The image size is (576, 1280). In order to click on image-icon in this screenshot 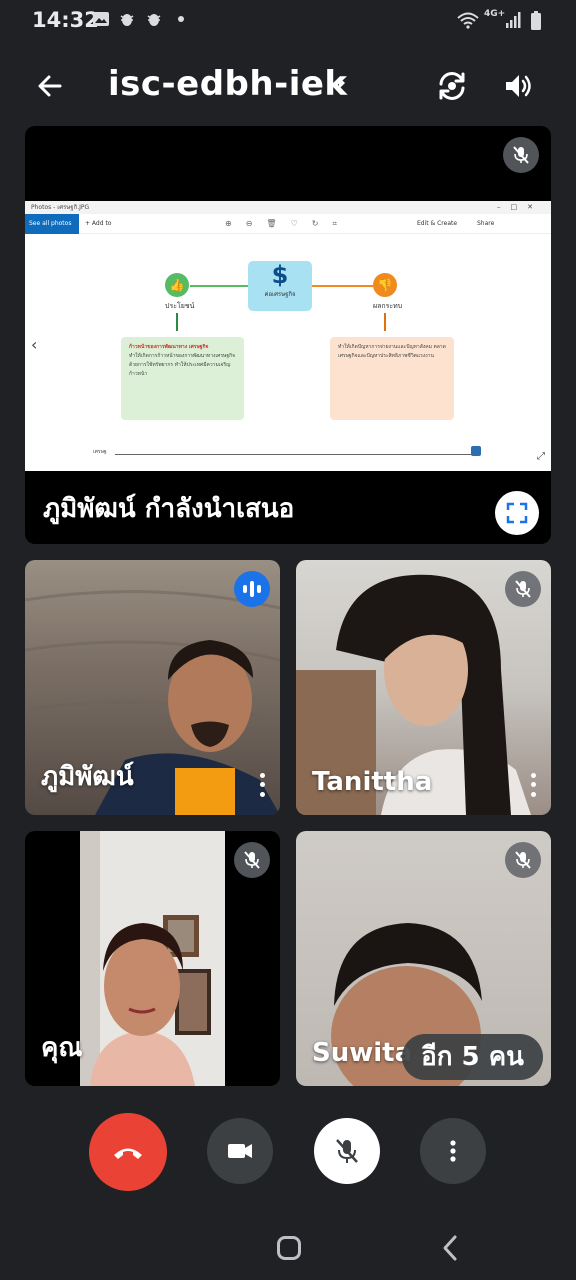, I will do `click(101, 21)`.